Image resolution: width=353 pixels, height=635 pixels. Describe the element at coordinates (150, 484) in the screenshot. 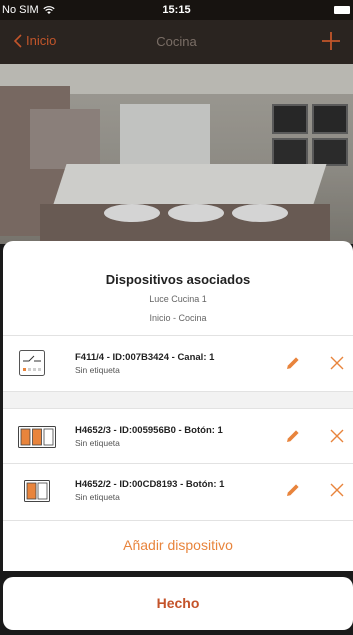

I see `device-name: H4652/2 - ID:00CD8193 - Botón: 1` at that location.